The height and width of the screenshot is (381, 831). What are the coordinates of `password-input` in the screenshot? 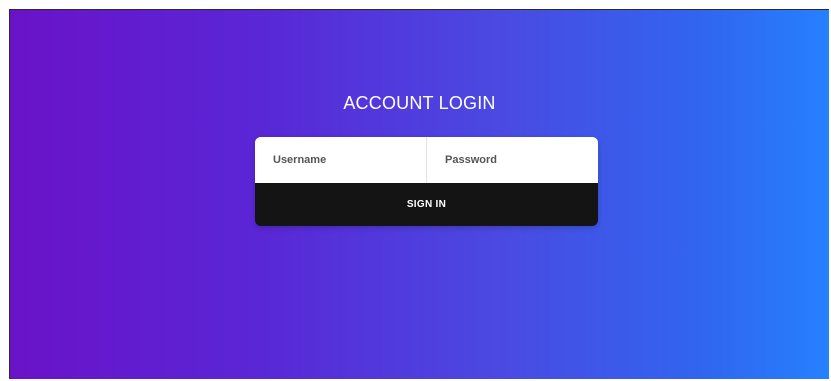 It's located at (512, 160).